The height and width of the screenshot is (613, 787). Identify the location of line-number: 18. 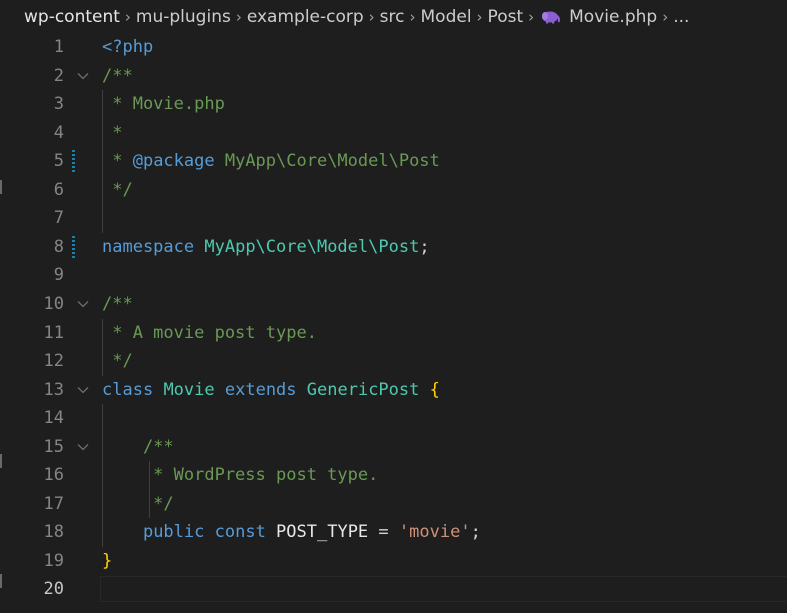
(53, 532).